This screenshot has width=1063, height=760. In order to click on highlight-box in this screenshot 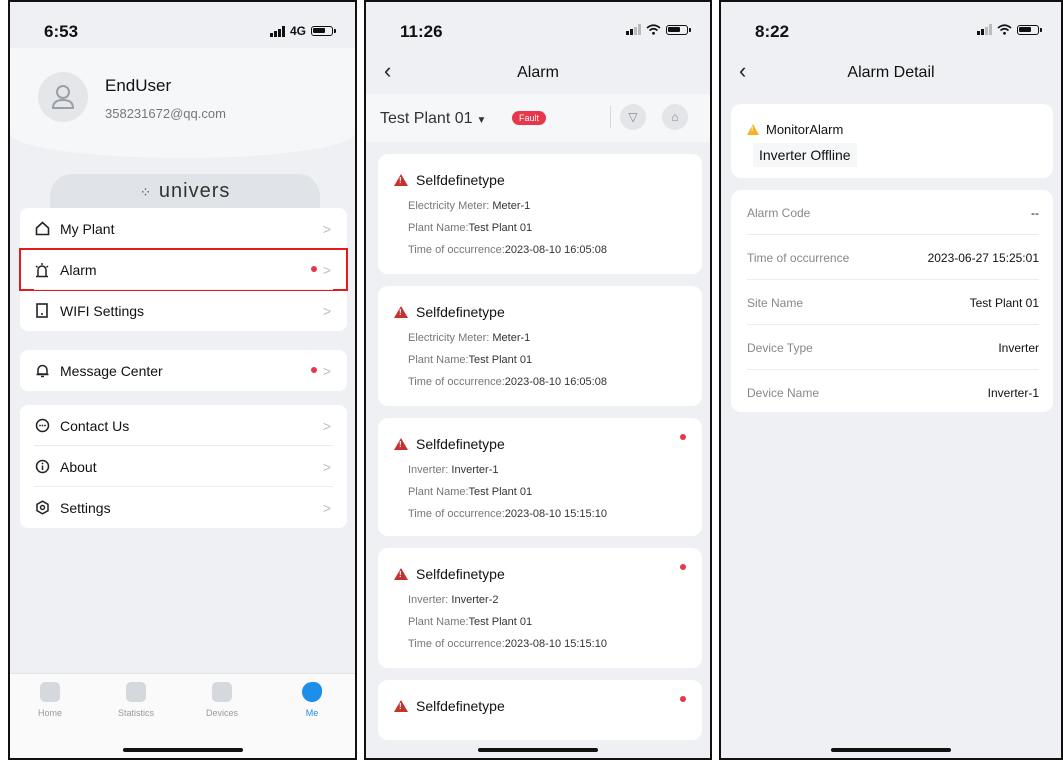, I will do `click(183, 269)`.